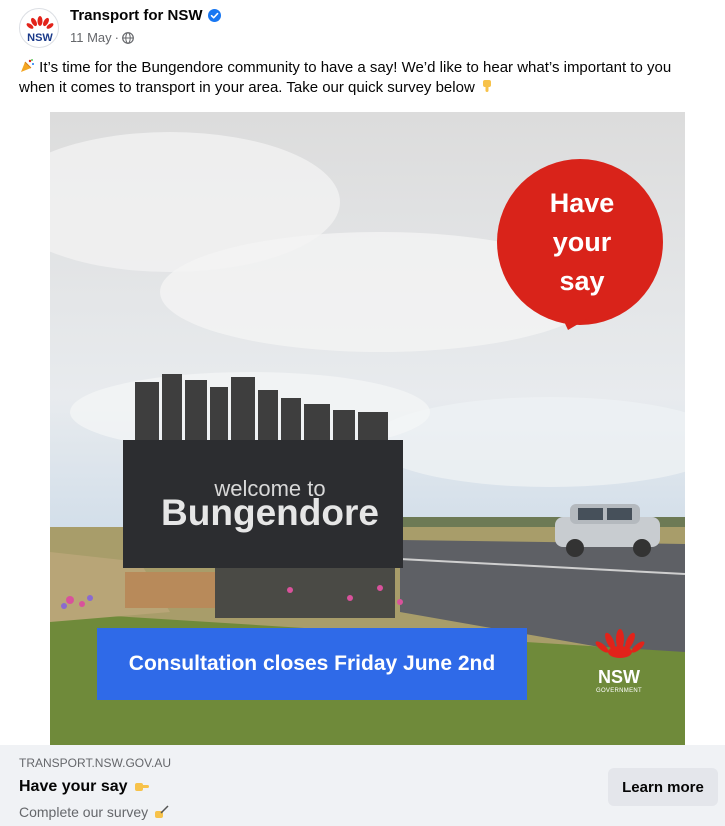  I want to click on pointing-right-hand-icon, so click(141, 787).